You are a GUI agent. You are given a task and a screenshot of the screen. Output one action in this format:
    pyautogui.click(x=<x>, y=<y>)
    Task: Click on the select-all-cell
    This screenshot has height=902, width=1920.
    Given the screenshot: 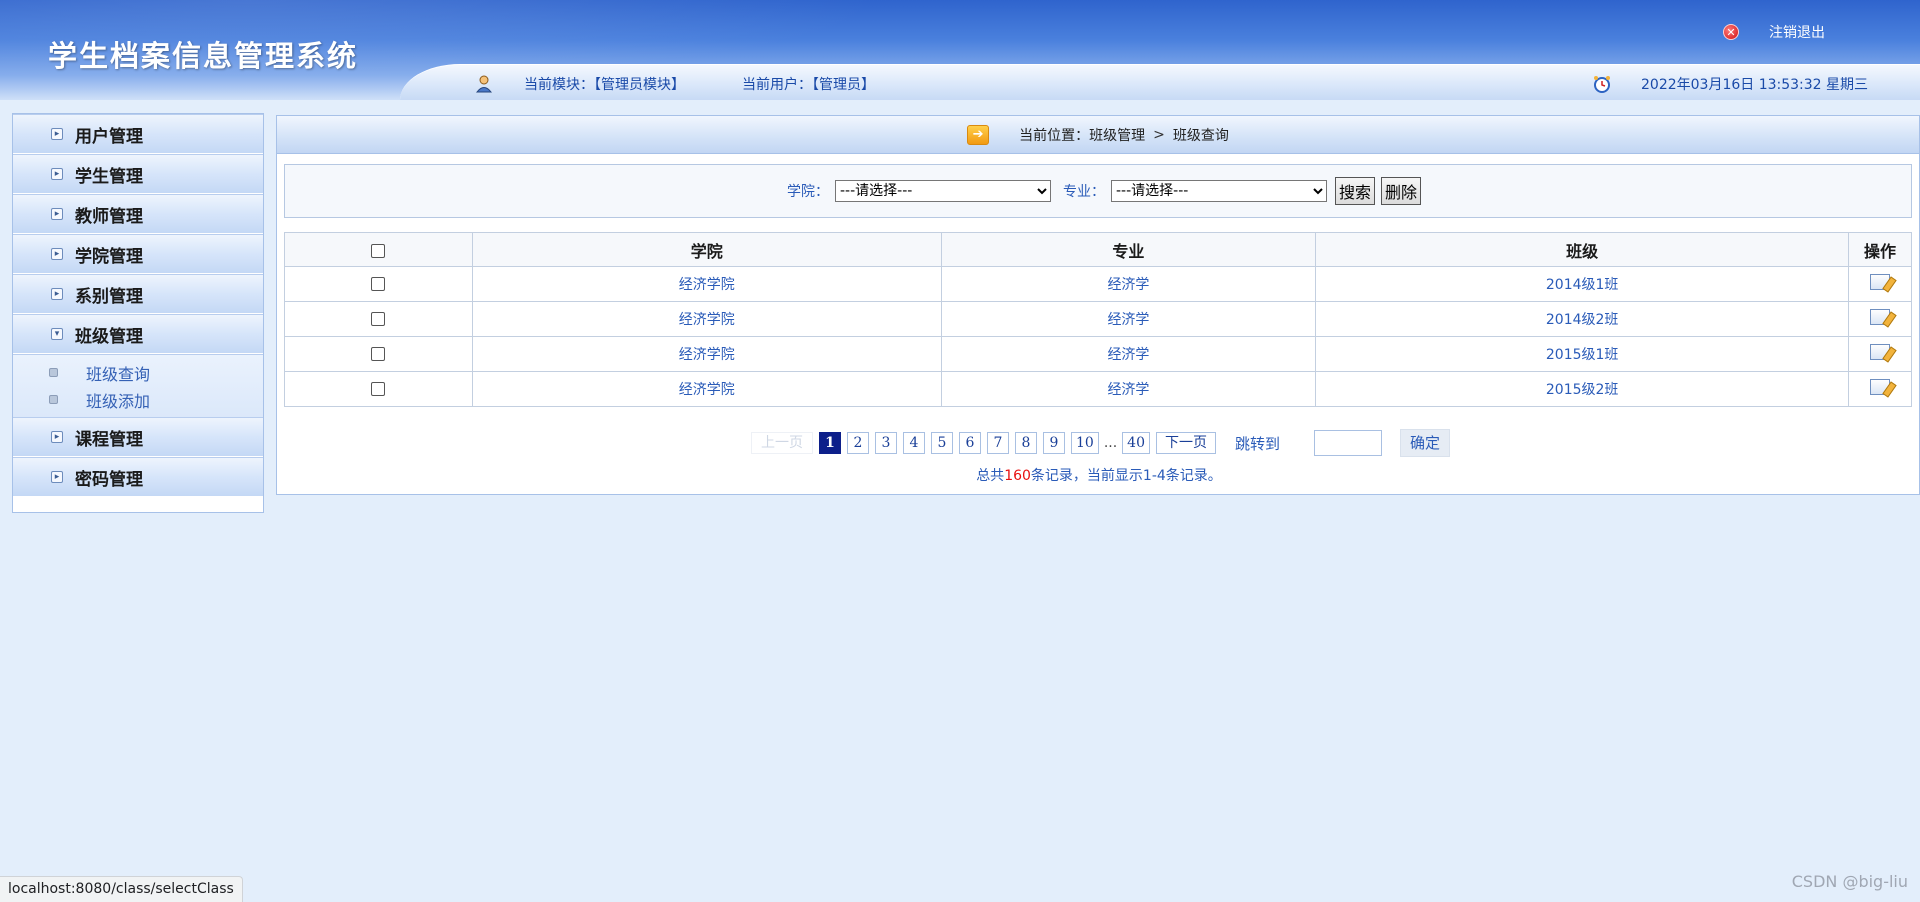 What is the action you would take?
    pyautogui.click(x=378, y=249)
    